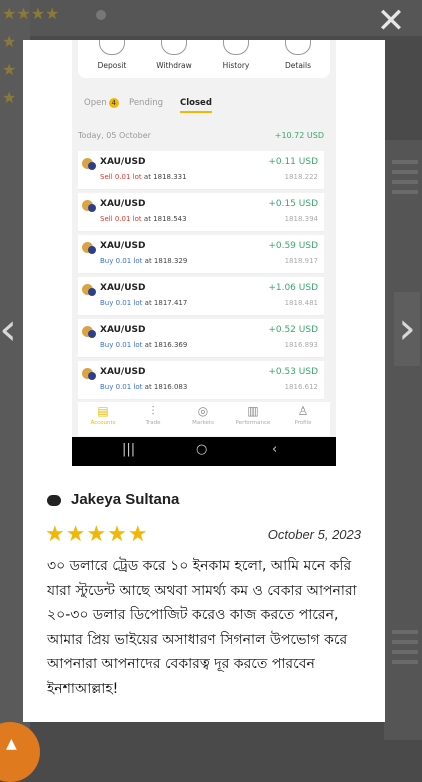  I want to click on history-action: History, so click(236, 55).